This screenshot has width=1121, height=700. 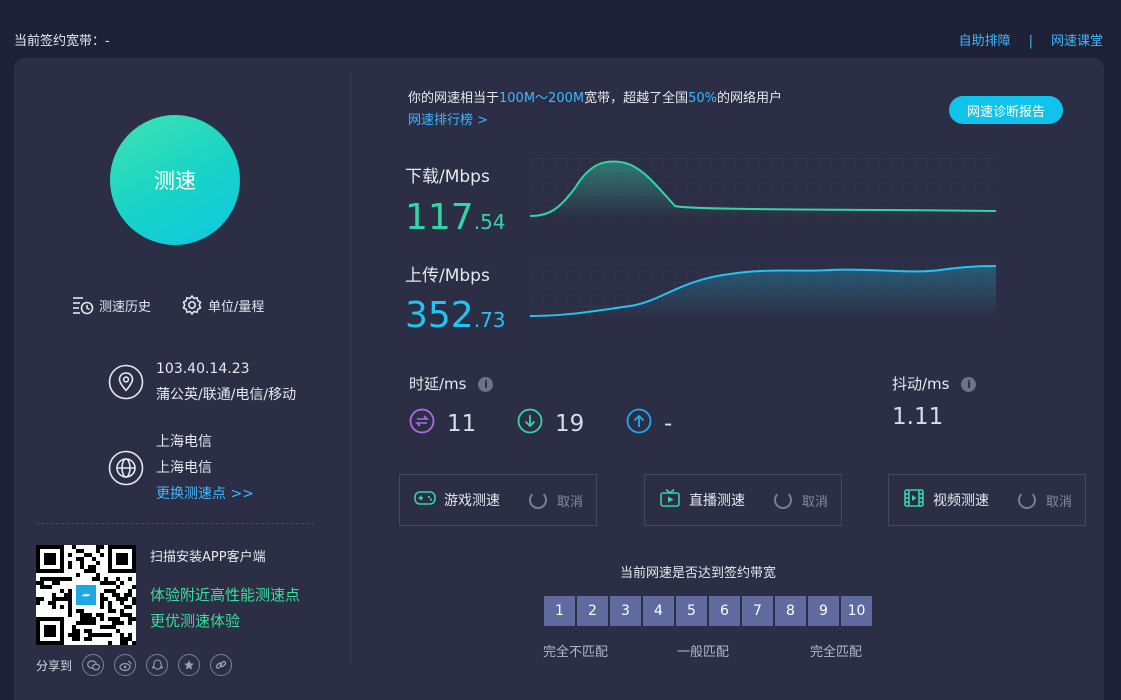 I want to click on change-server-link: 更换测速点 >>, so click(x=205, y=494).